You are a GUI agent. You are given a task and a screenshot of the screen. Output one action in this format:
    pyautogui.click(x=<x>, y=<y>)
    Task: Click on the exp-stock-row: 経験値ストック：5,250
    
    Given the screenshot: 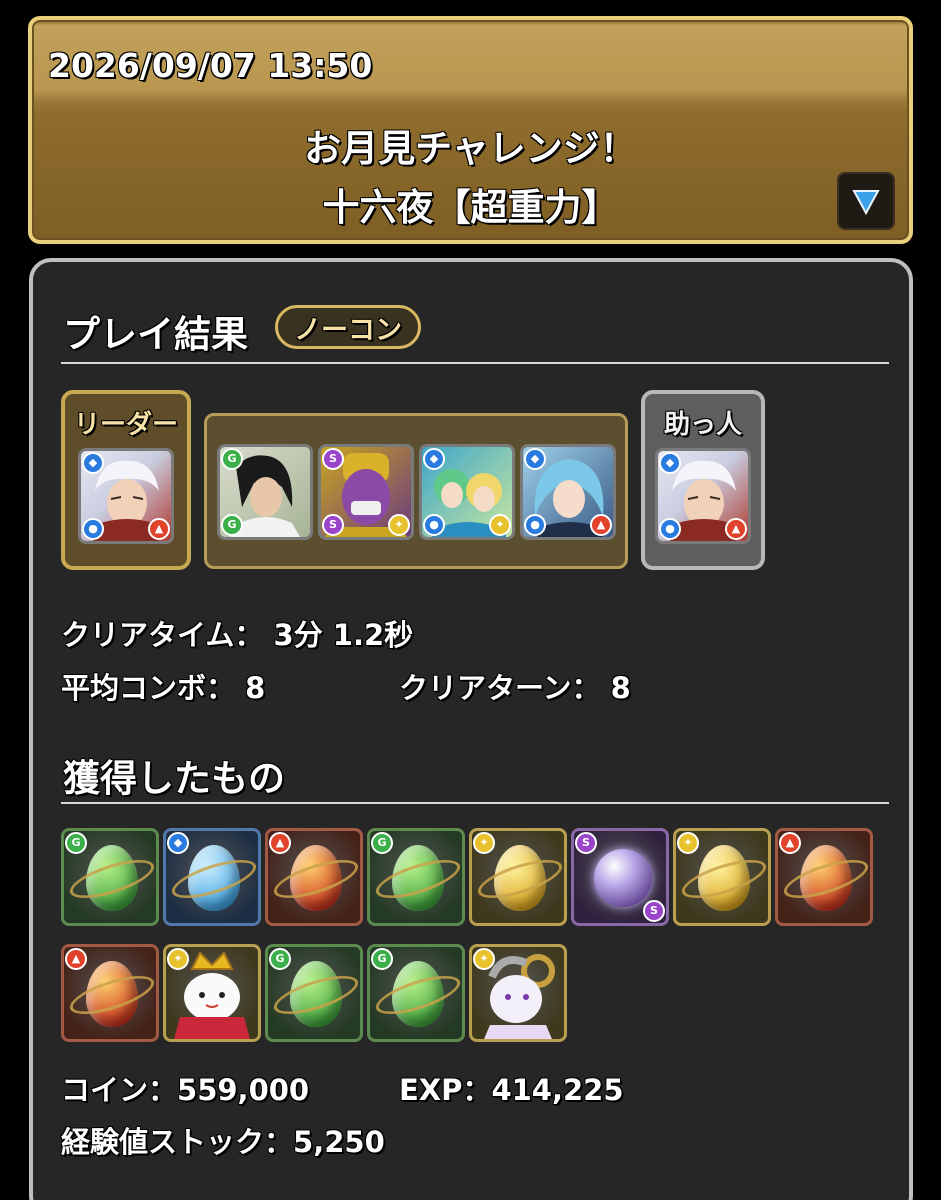 What is the action you would take?
    pyautogui.click(x=223, y=1140)
    